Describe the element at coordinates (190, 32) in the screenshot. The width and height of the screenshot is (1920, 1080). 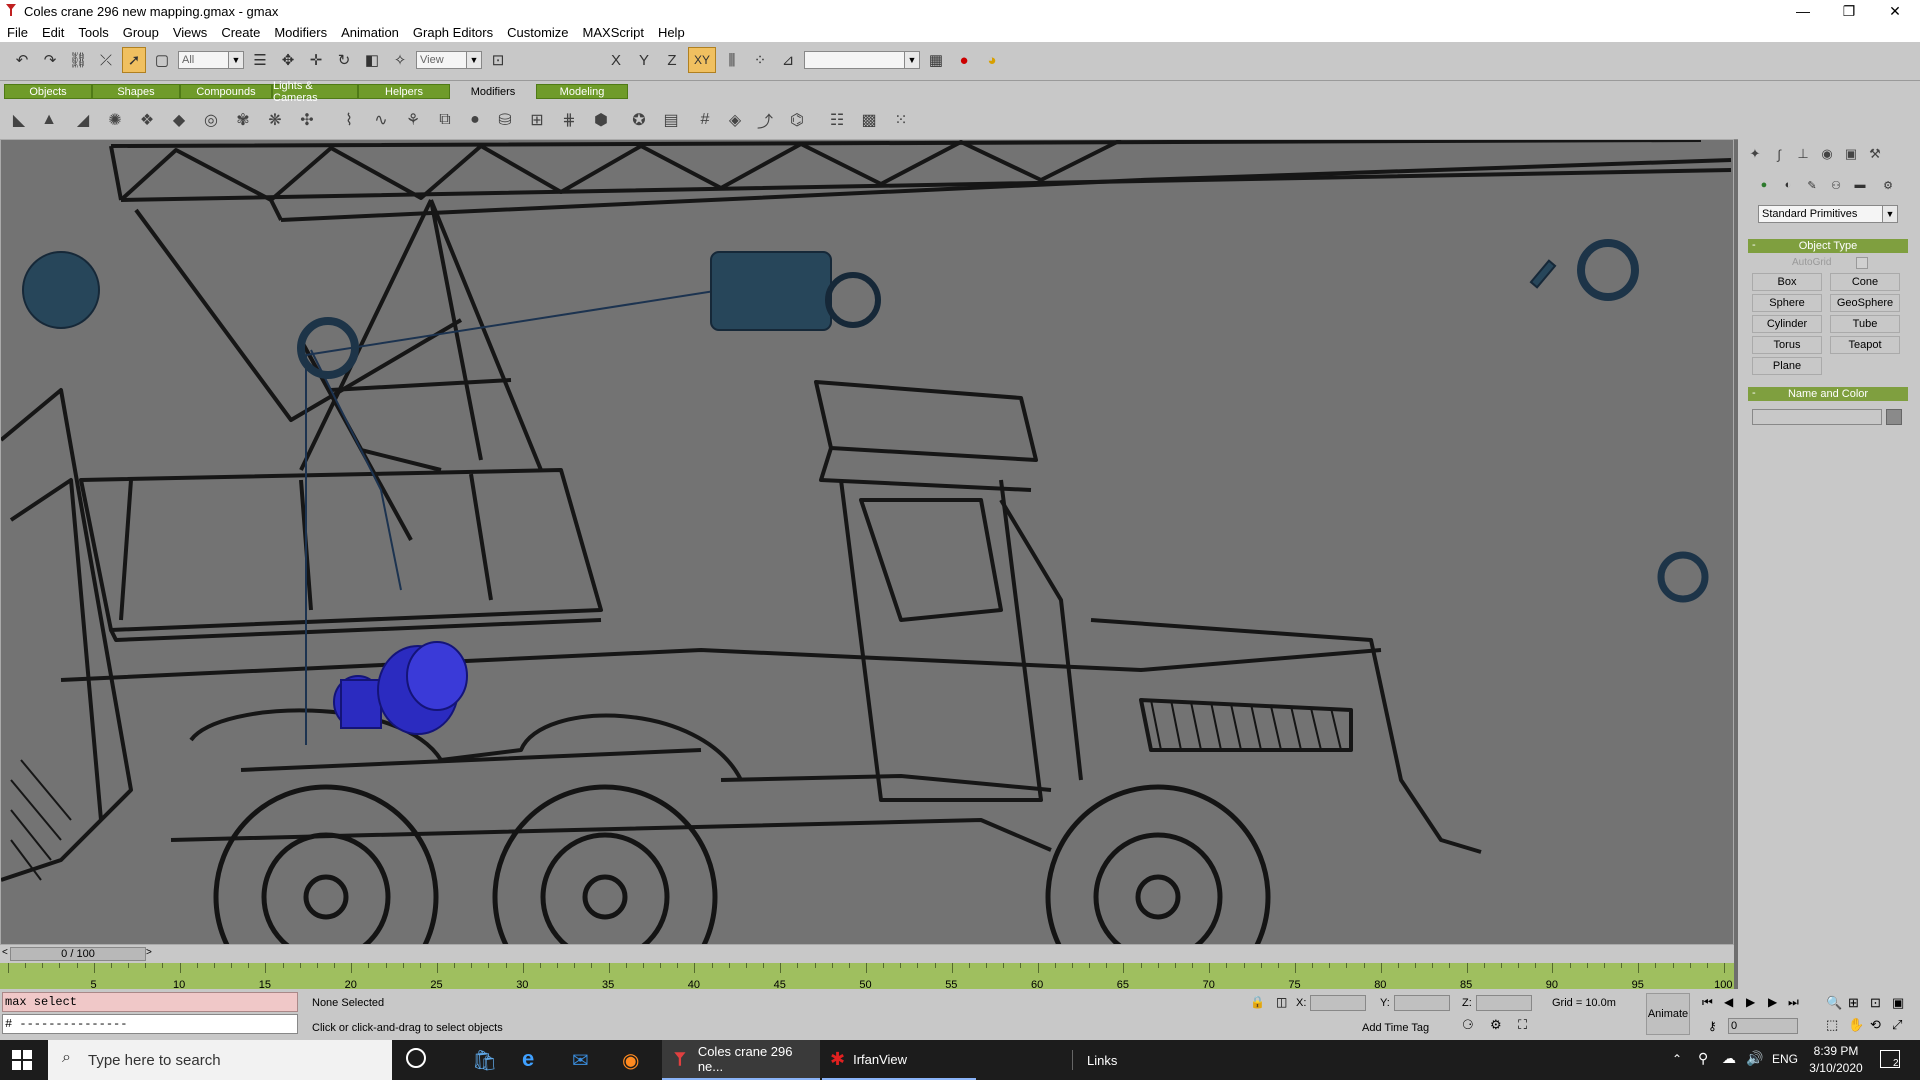
I see `menu-views: Views` at that location.